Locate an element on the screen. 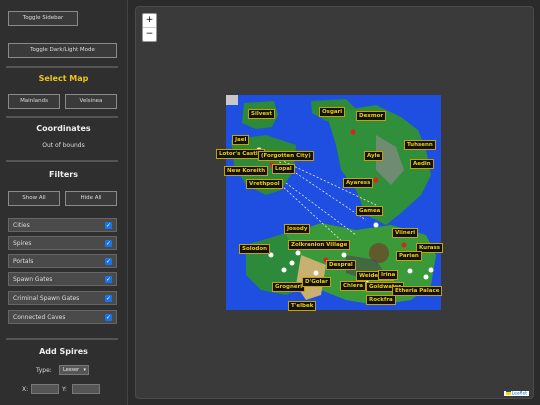  map-label: Vrethpool is located at coordinates (264, 184).